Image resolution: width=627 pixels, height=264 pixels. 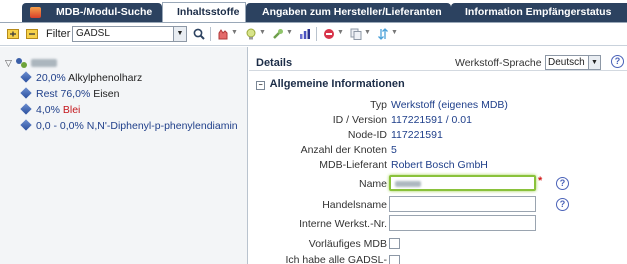 What do you see at coordinates (462, 223) in the screenshot?
I see `interne-nr-input` at bounding box center [462, 223].